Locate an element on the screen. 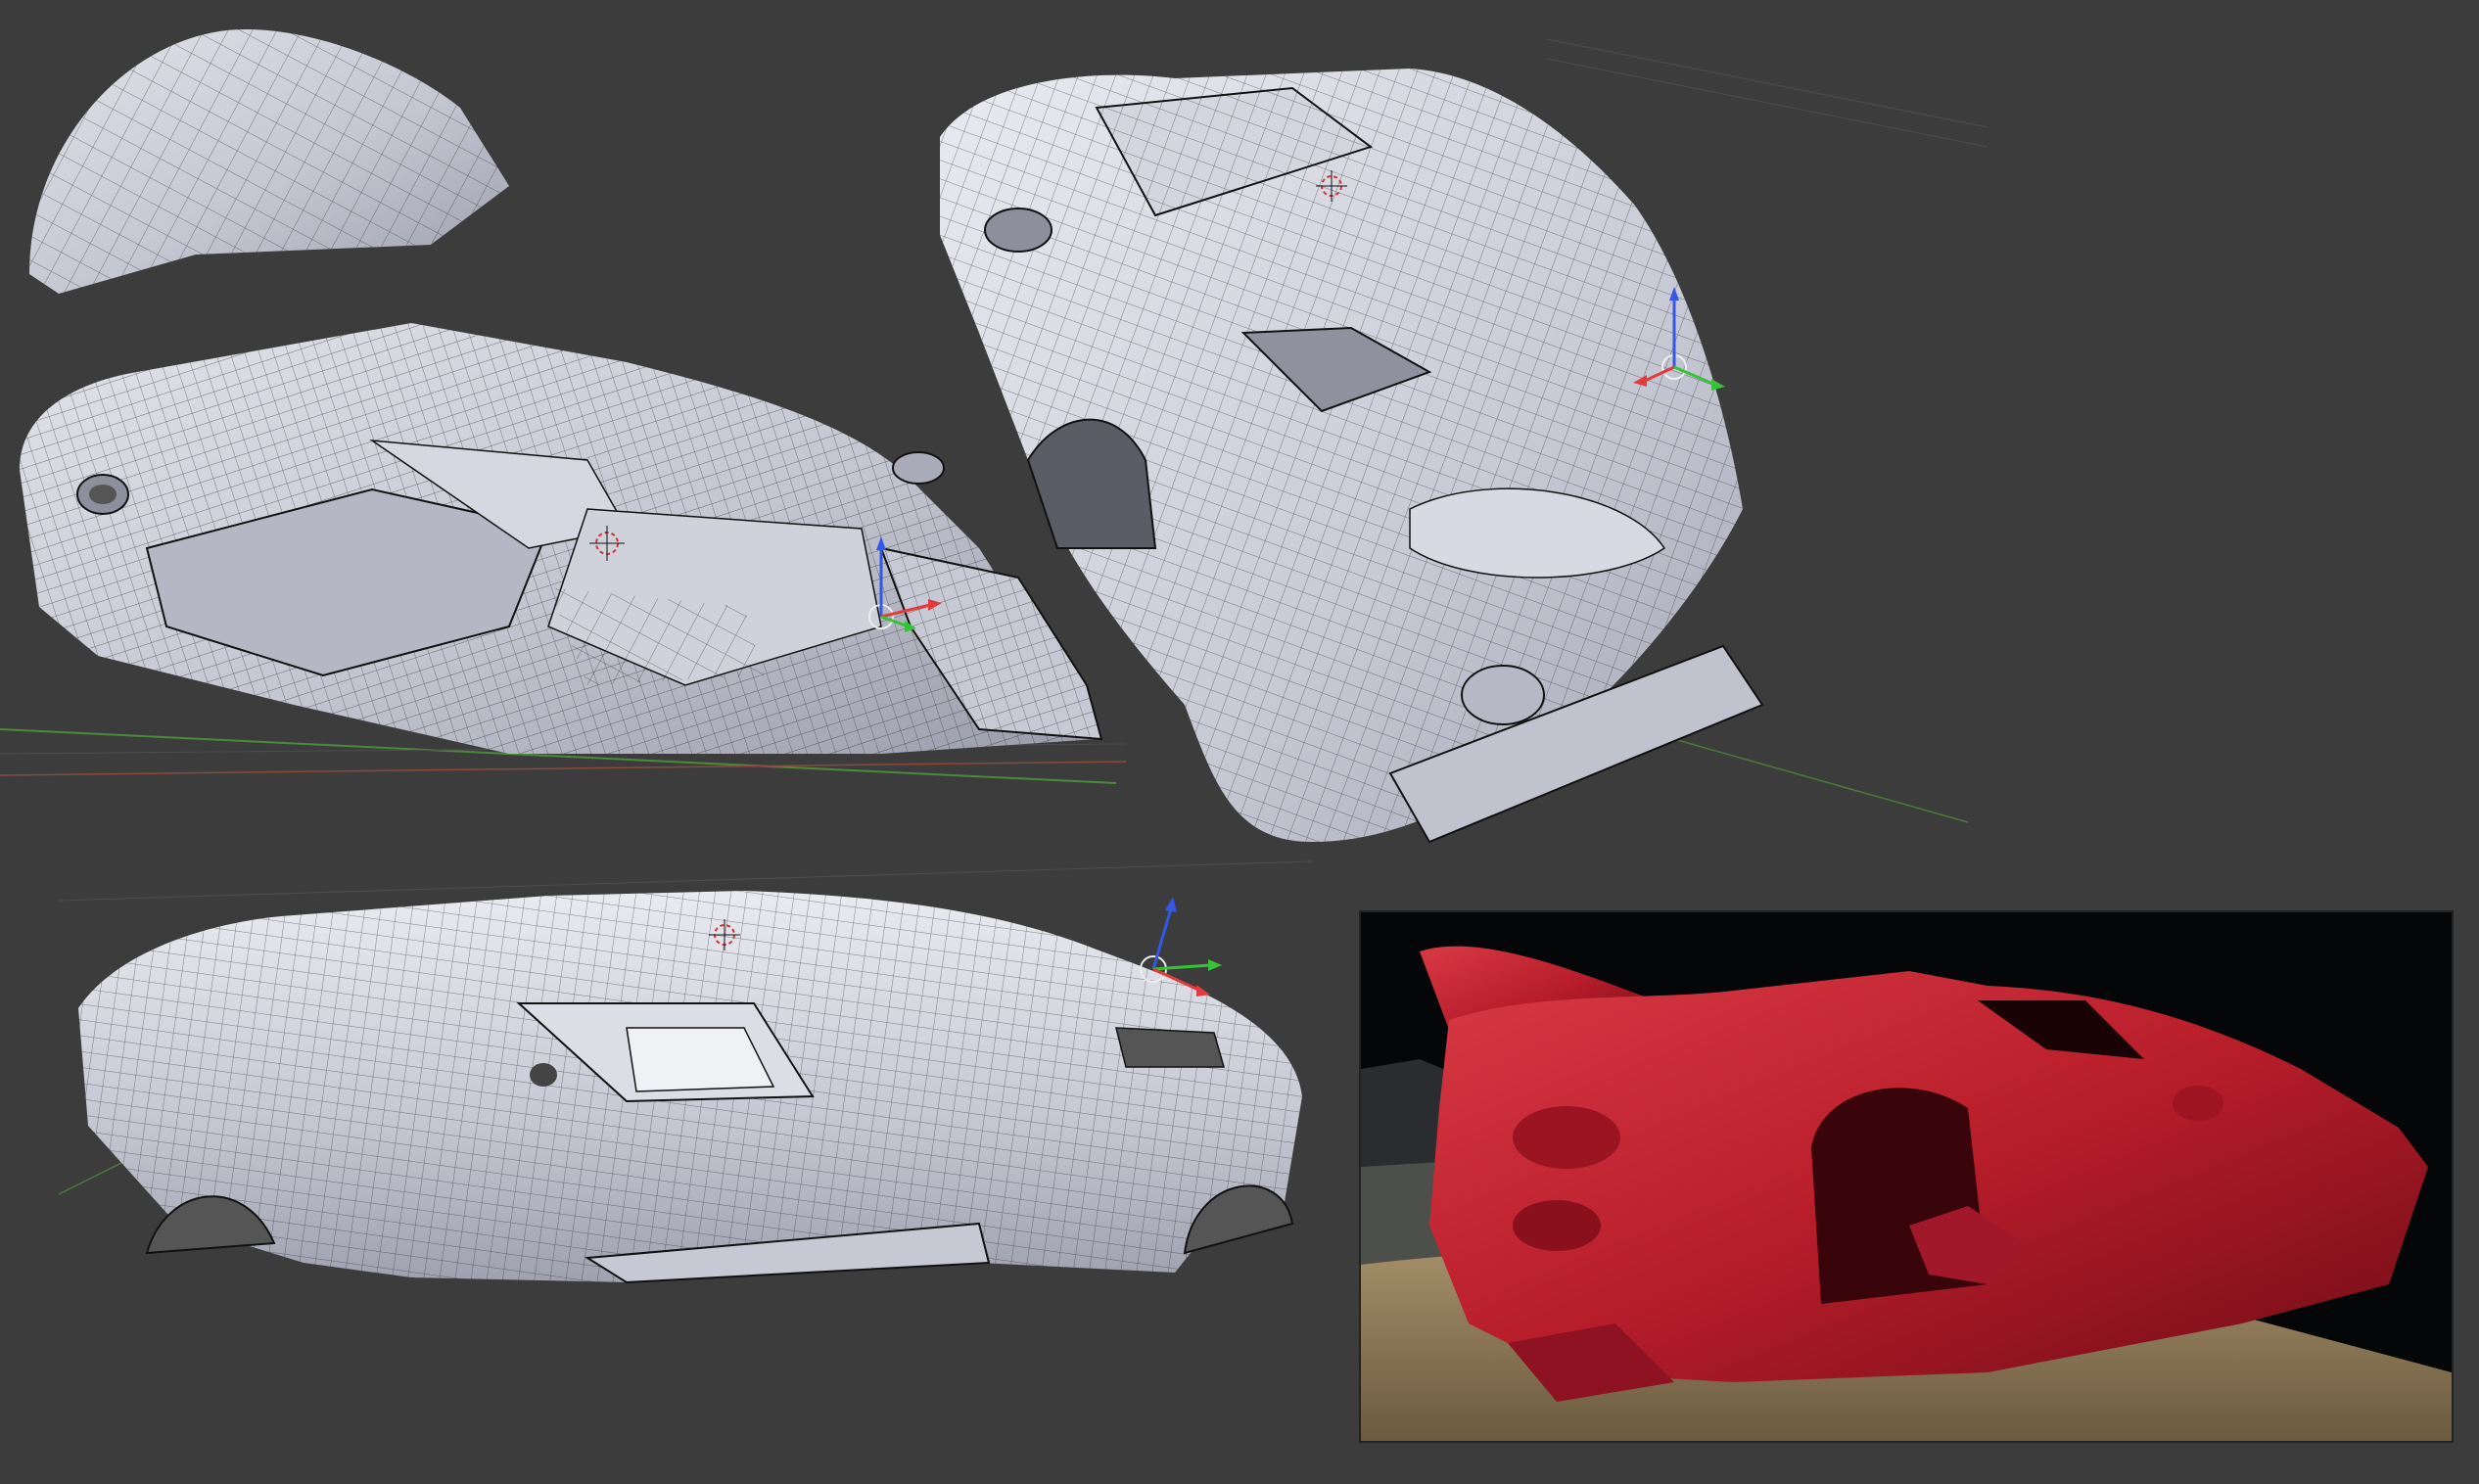  transform-gizmo-icon is located at coordinates (1181, 947).